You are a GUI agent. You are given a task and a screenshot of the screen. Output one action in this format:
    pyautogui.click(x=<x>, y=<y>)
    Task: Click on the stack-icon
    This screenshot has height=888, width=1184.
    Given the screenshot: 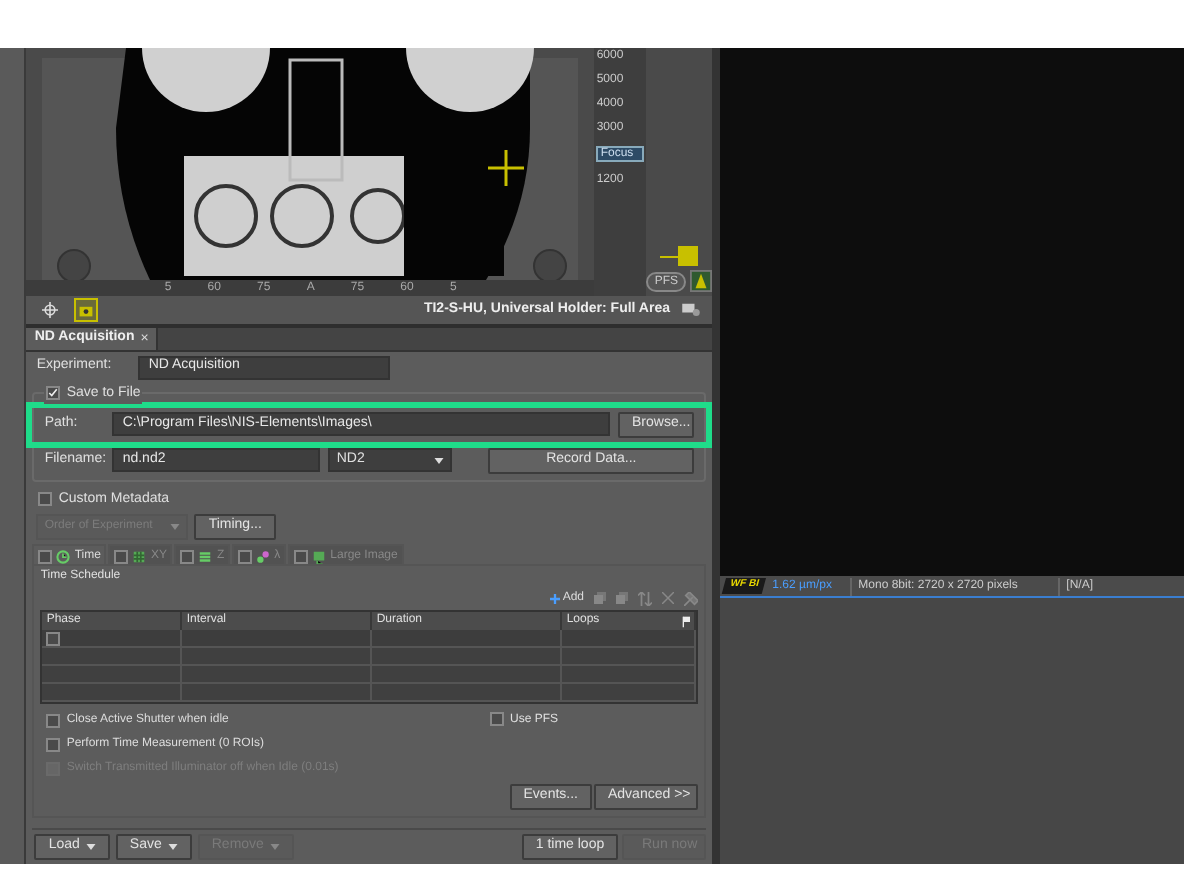 What is the action you would take?
    pyautogui.click(x=205, y=556)
    